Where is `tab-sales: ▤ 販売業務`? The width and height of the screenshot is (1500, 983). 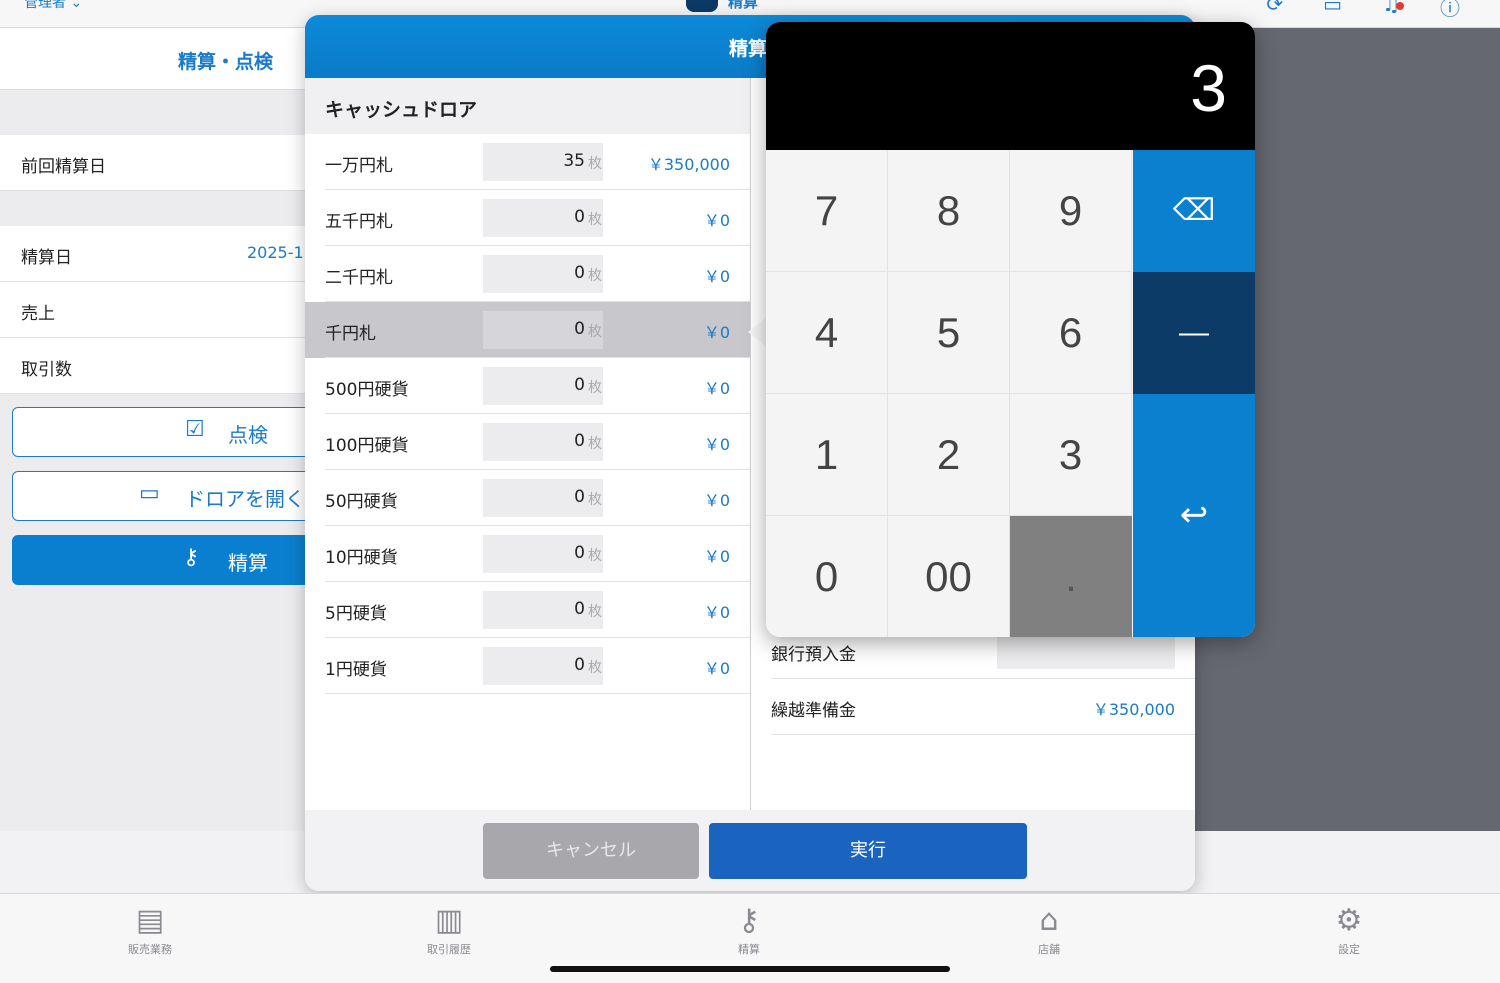 tab-sales: ▤ 販売業務 is located at coordinates (150, 930).